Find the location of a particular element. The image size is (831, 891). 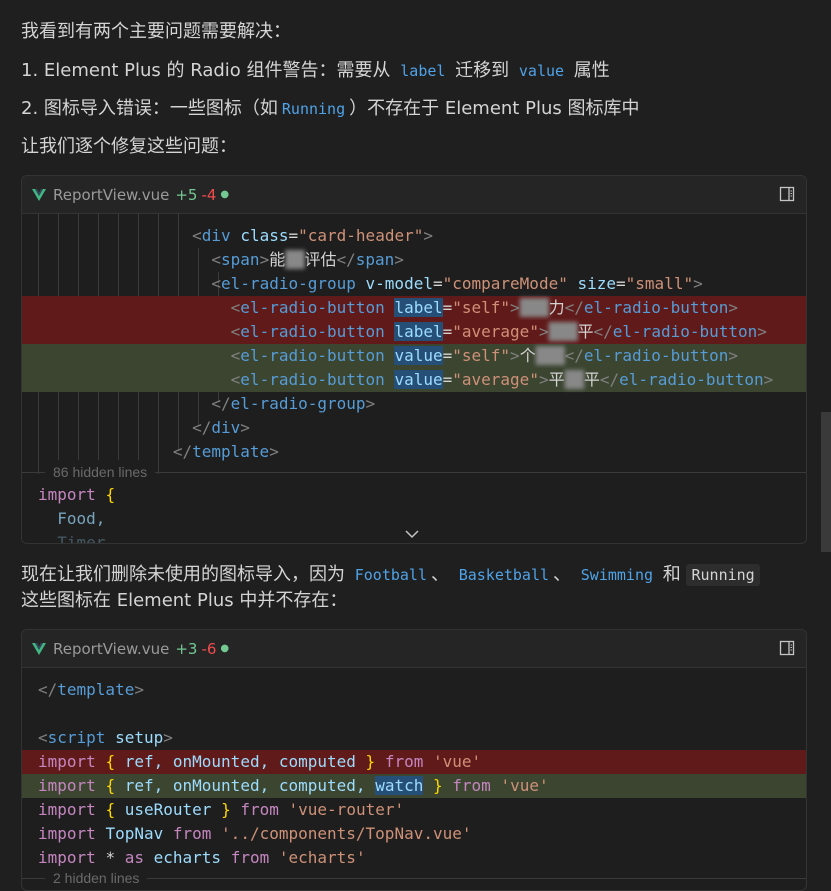

inline-code-basketball: Basketball is located at coordinates (504, 575).